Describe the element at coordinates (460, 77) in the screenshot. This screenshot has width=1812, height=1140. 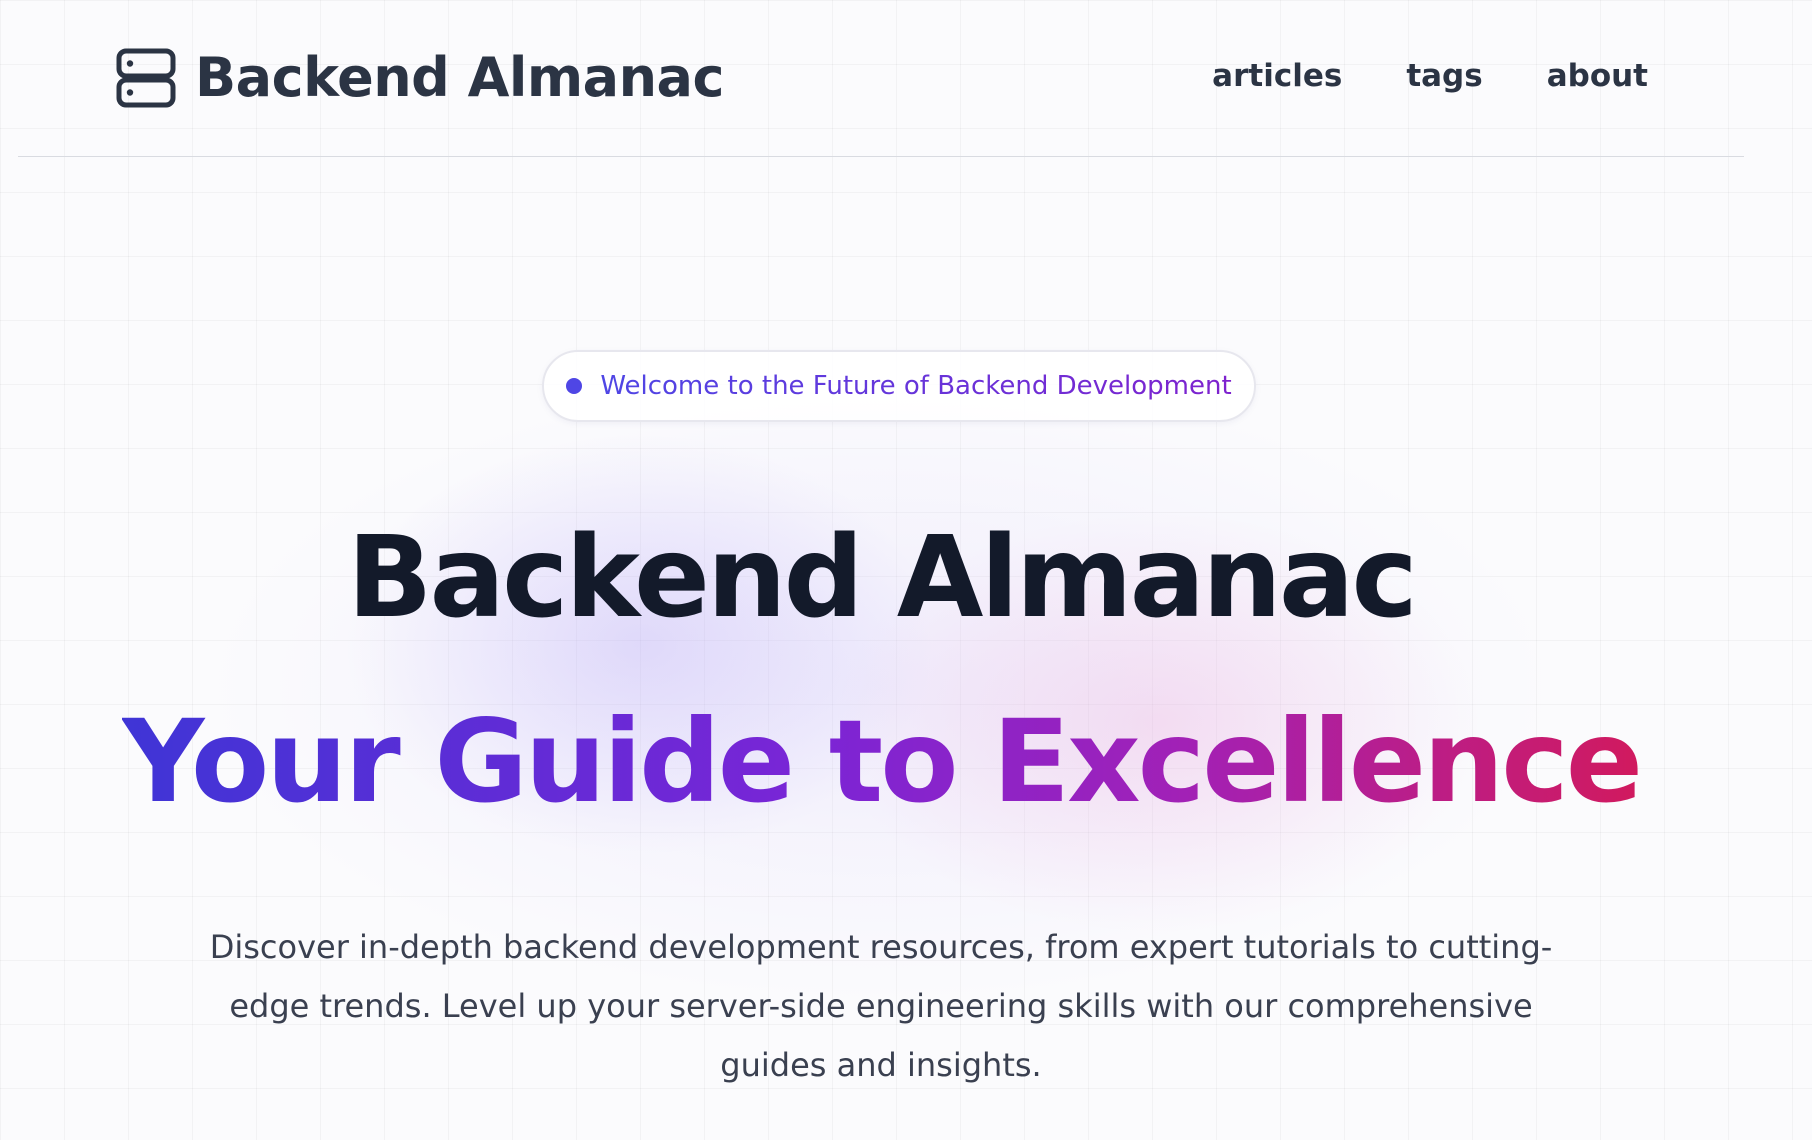
I see `brand-name: Backend Almanac` at that location.